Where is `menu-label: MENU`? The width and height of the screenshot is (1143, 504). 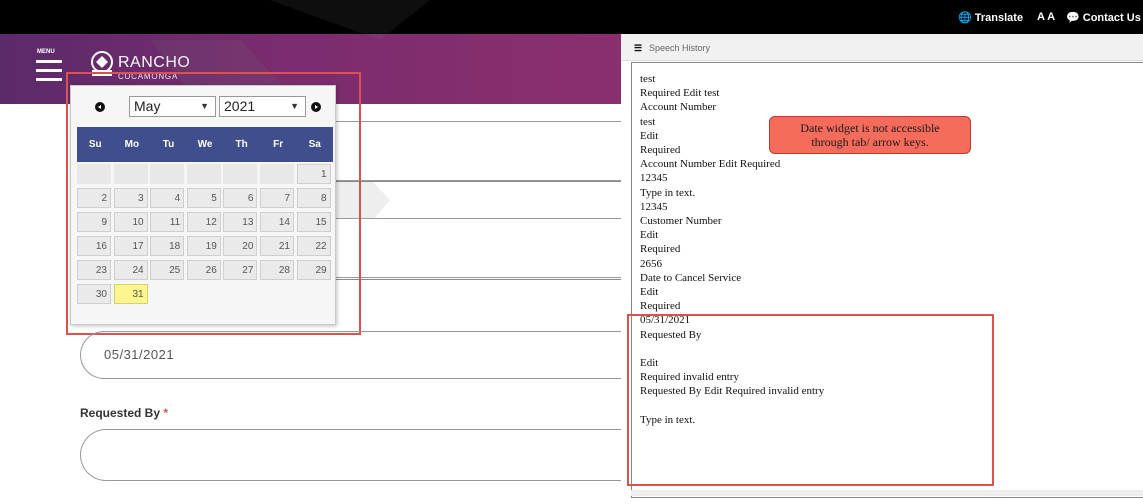 menu-label: MENU is located at coordinates (46, 52).